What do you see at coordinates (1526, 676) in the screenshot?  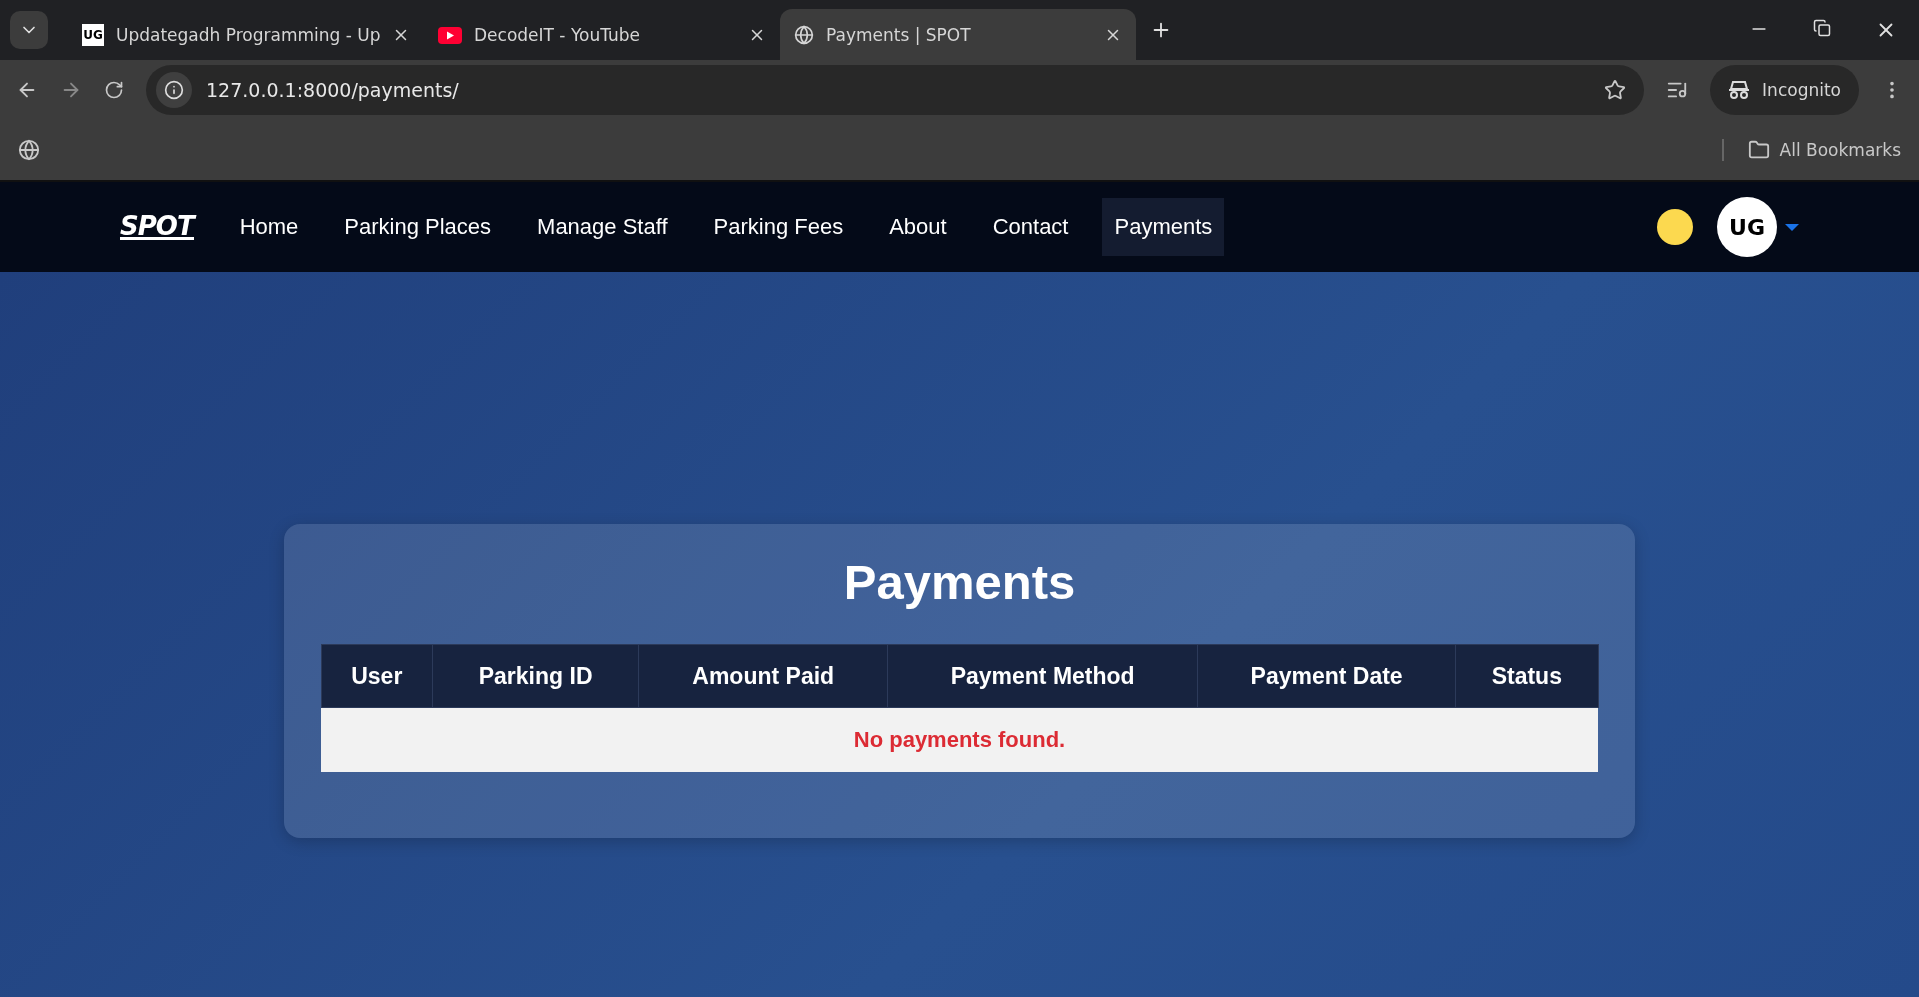 I see `column-header: Status` at bounding box center [1526, 676].